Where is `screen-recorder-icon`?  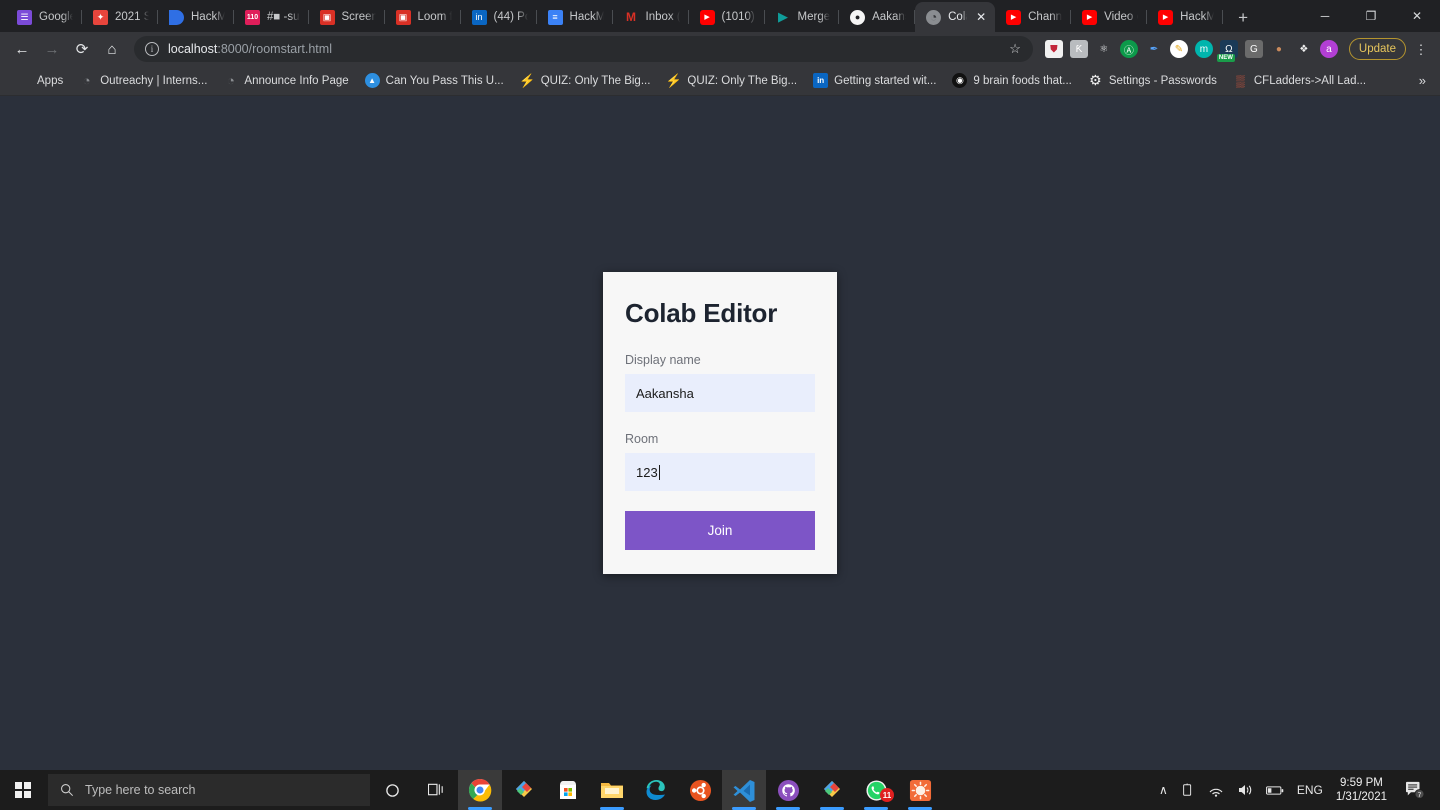 screen-recorder-icon is located at coordinates (920, 790).